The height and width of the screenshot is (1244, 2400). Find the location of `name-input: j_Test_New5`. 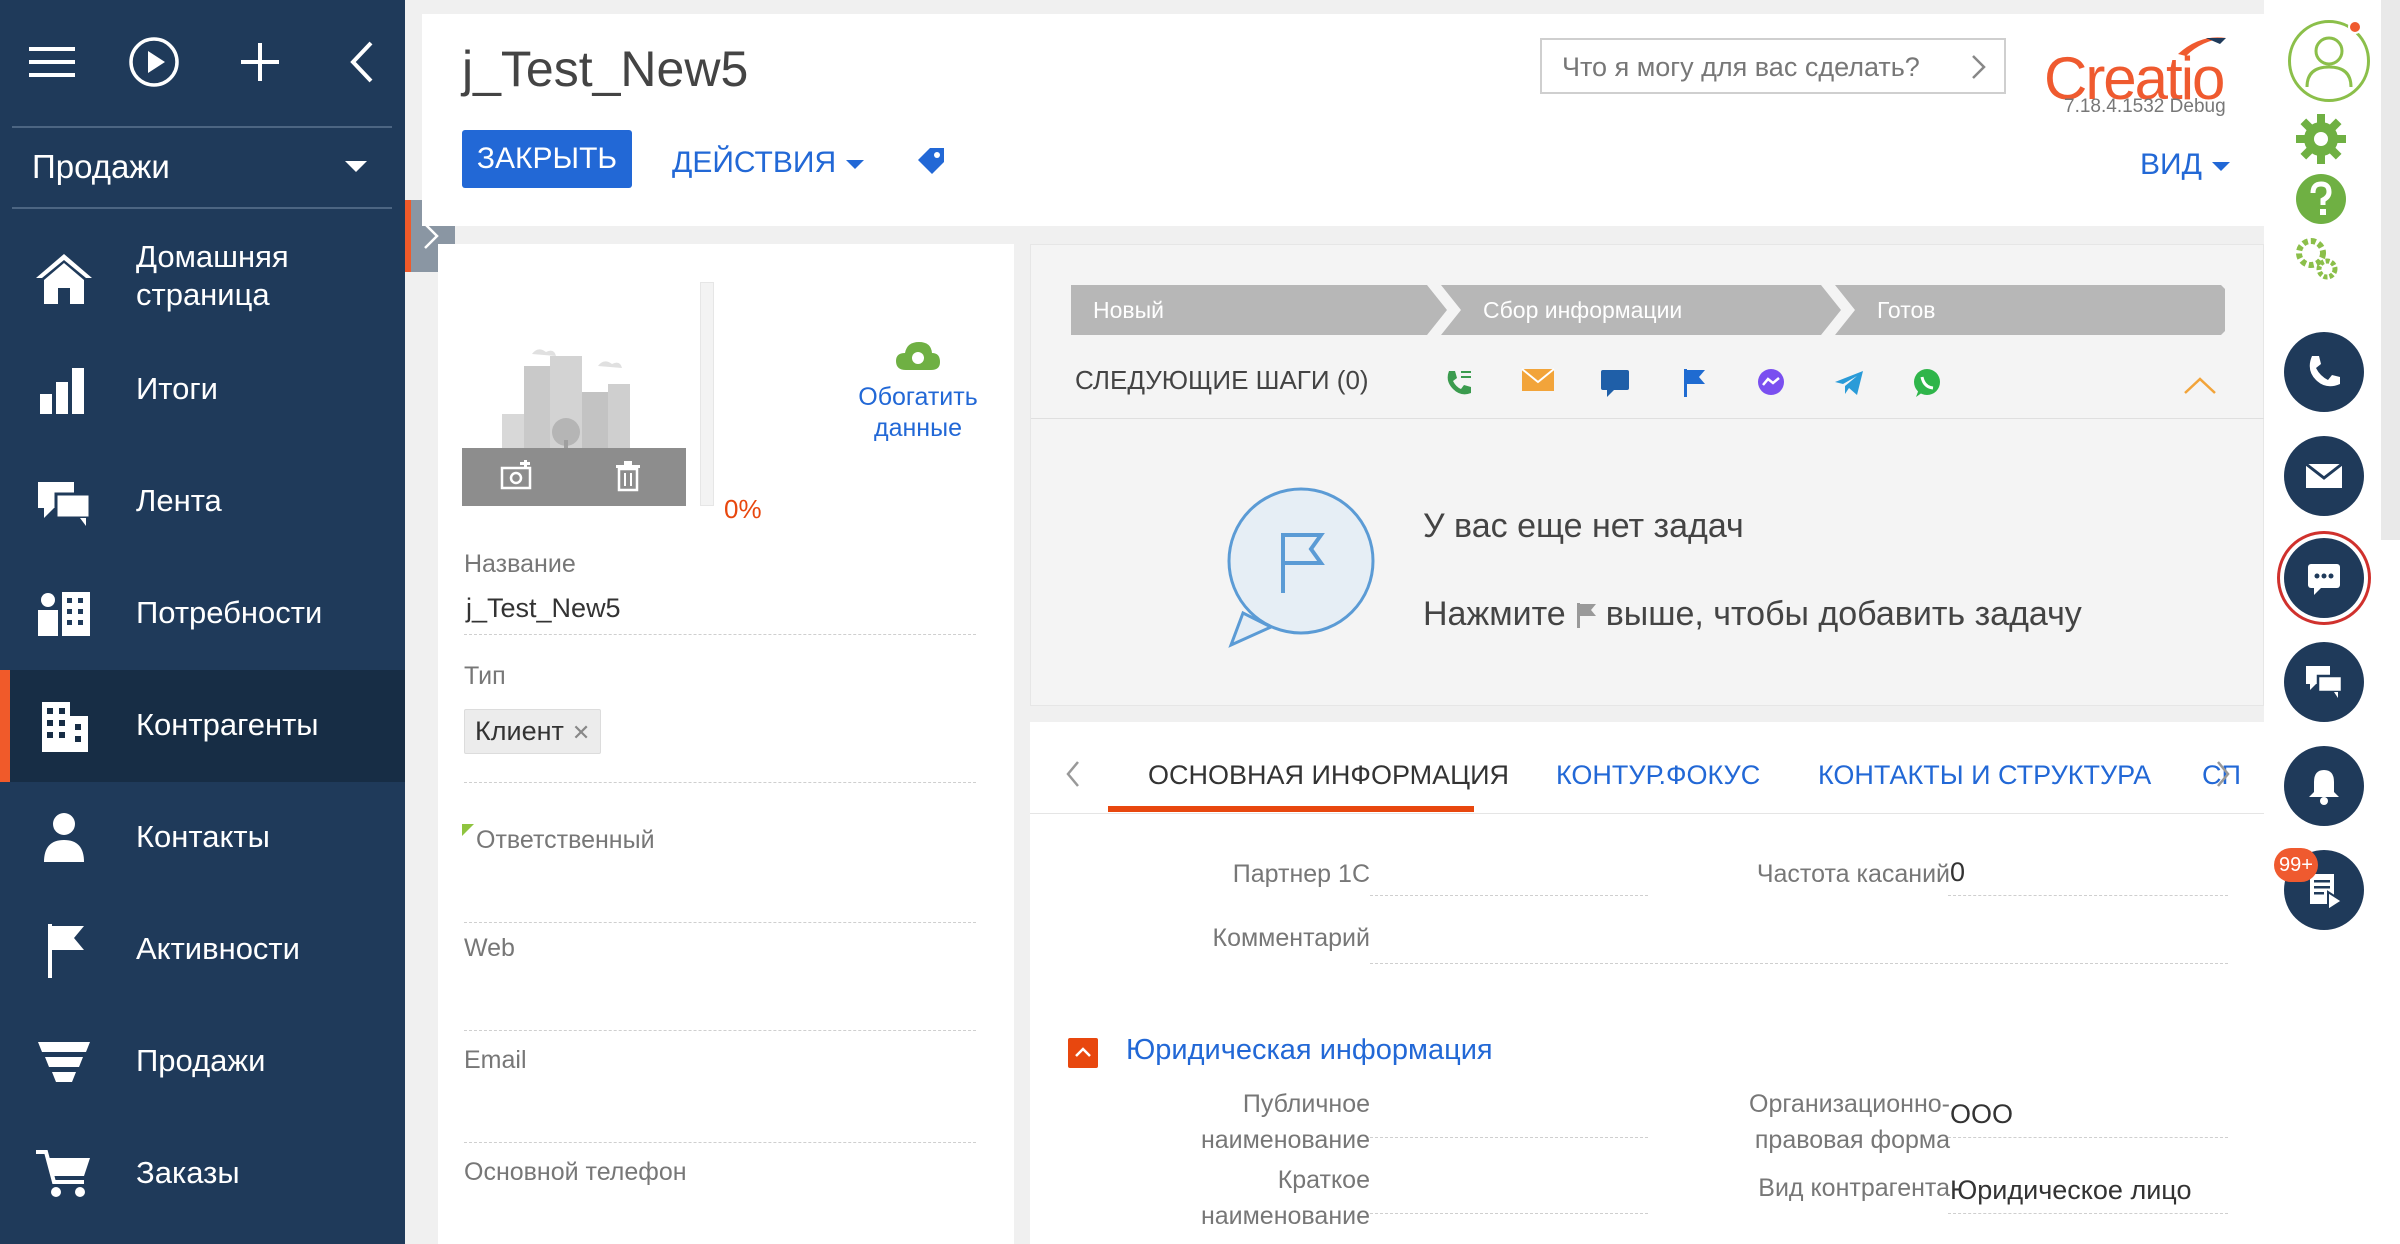

name-input: j_Test_New5 is located at coordinates (720, 614).